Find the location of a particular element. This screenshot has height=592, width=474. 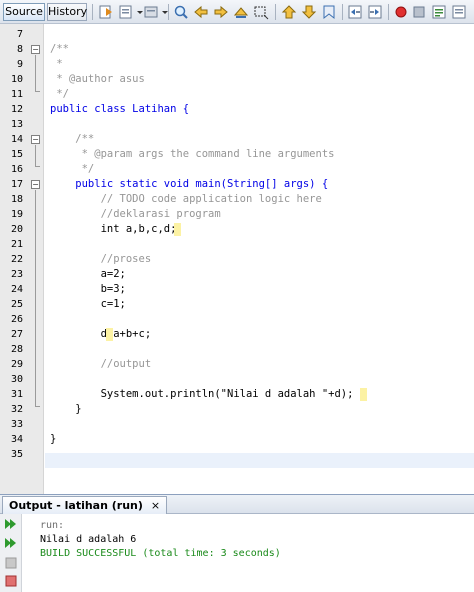

code-text: * @param args the command line arguments is located at coordinates (192, 154).